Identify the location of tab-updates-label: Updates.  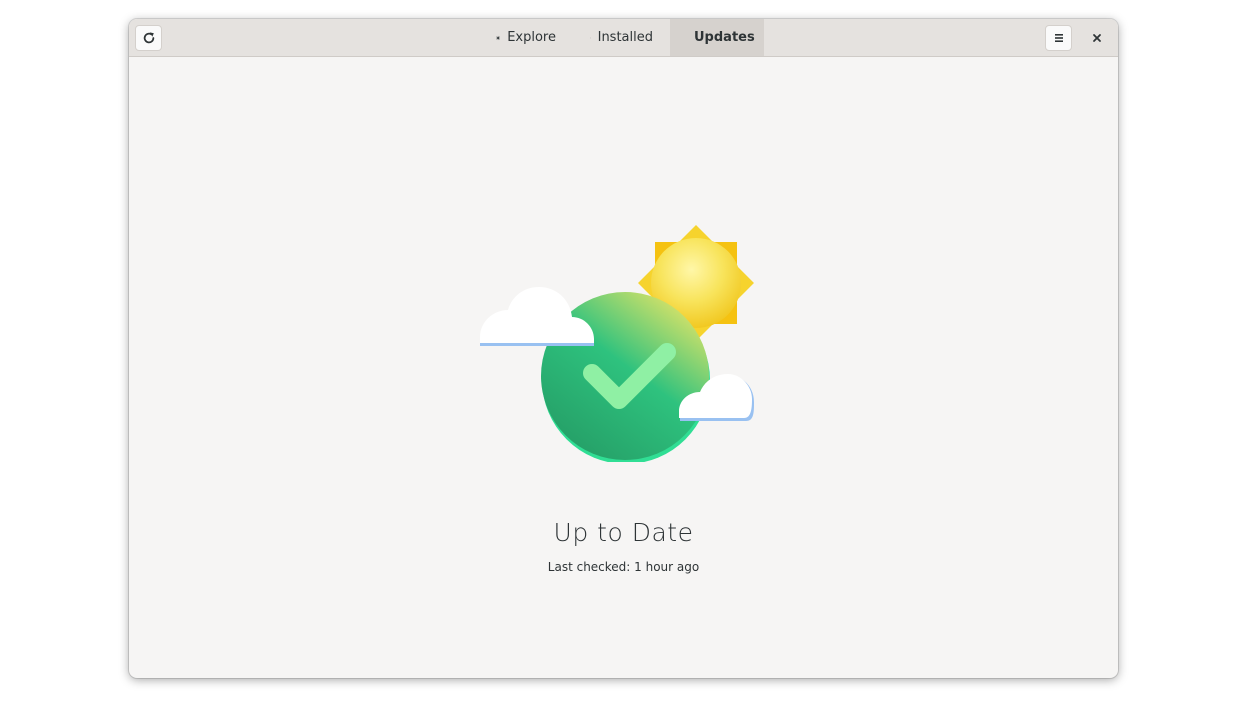
(724, 37).